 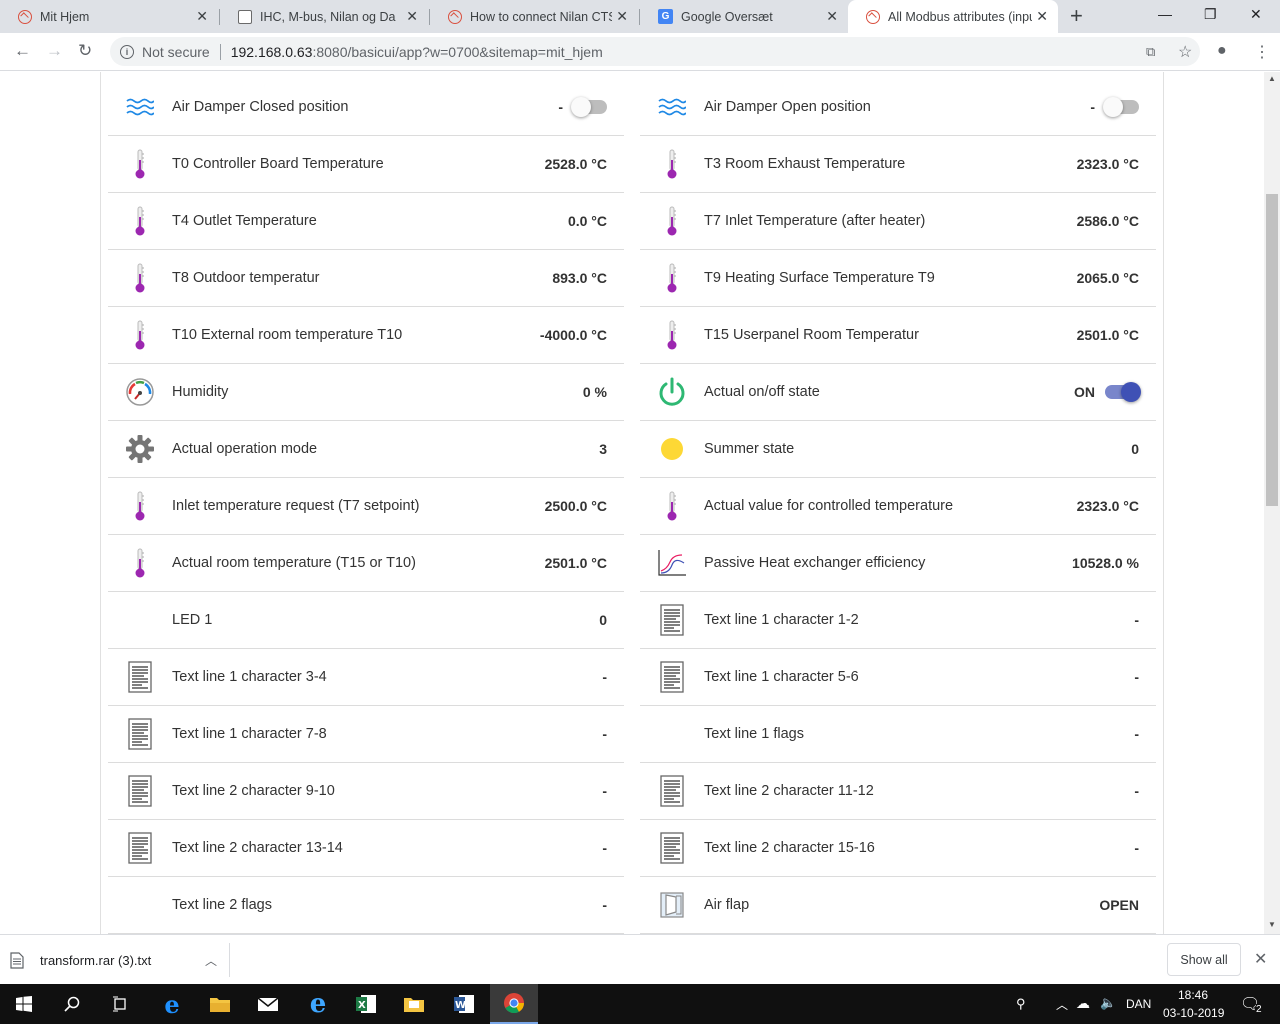 What do you see at coordinates (1185, 52) in the screenshot?
I see `bookmark-star-icon: ☆` at bounding box center [1185, 52].